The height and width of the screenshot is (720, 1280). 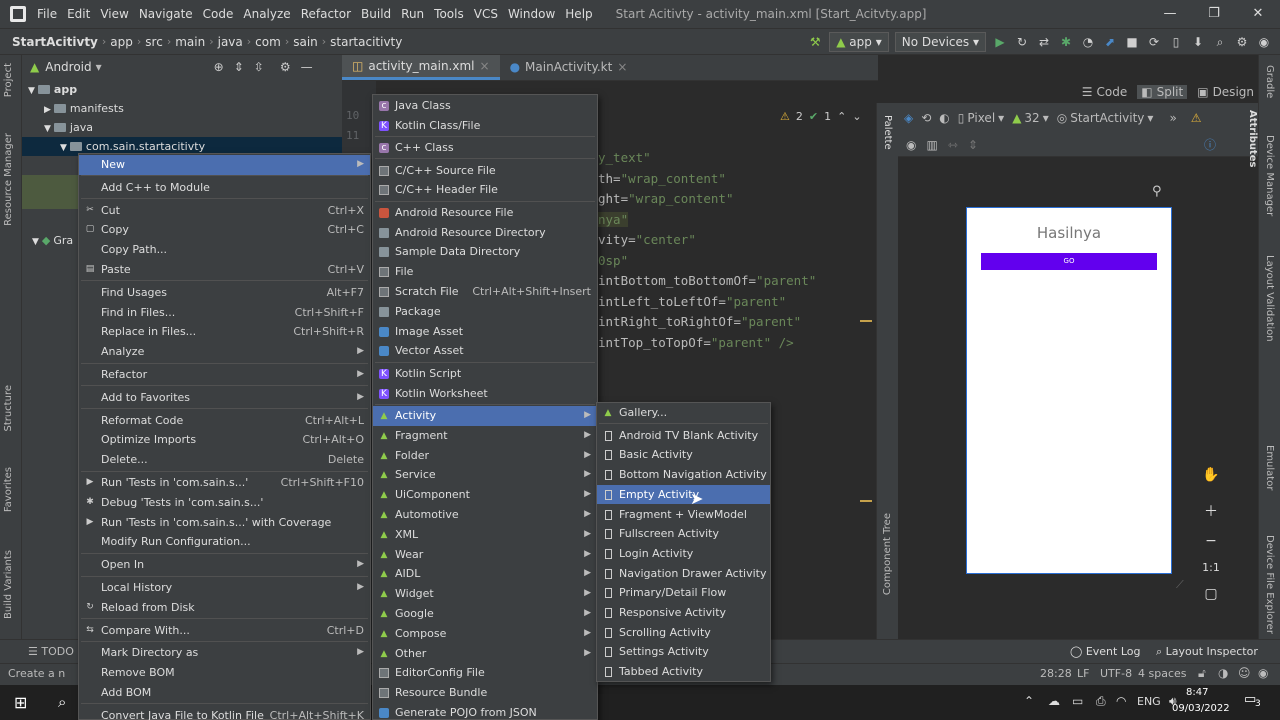 What do you see at coordinates (224, 270) in the screenshot?
I see `menu-item-paste: ▤ Paste Ctrl+V` at bounding box center [224, 270].